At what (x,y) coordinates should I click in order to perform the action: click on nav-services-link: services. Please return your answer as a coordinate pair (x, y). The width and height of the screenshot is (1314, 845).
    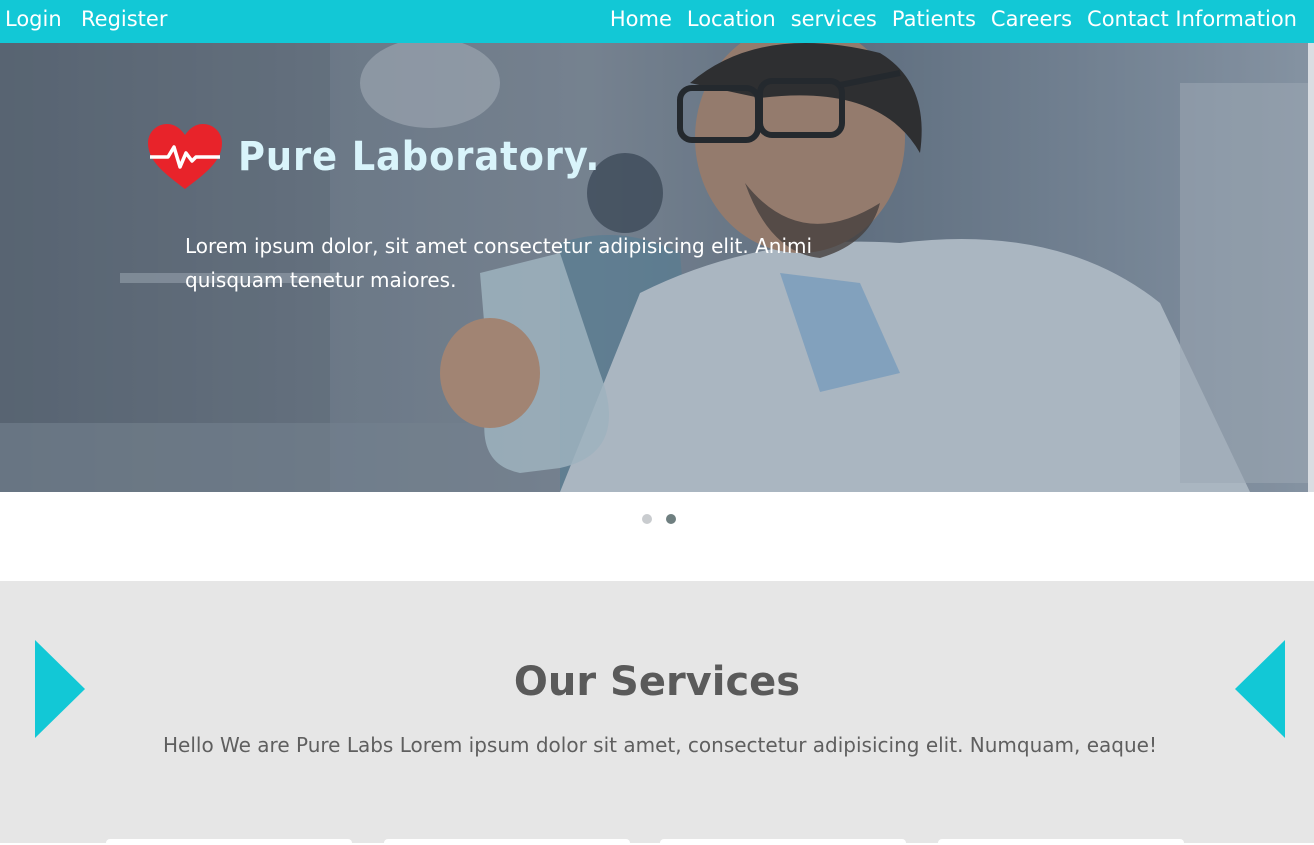
    Looking at the image, I should click on (834, 19).